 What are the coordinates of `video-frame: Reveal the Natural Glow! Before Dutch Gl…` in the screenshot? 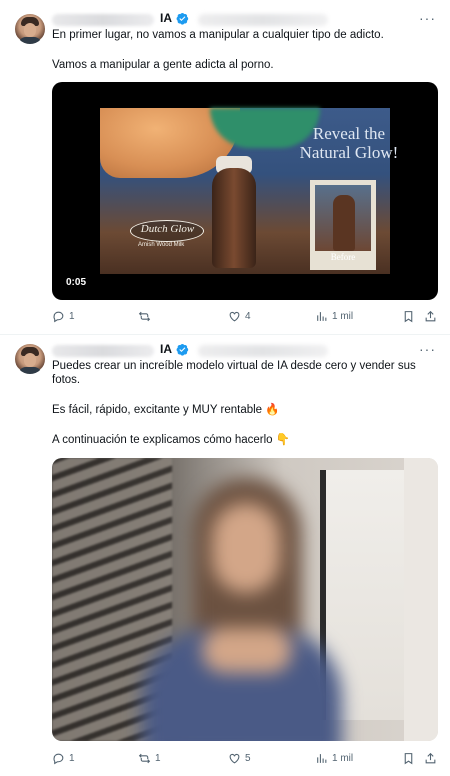 It's located at (249, 191).